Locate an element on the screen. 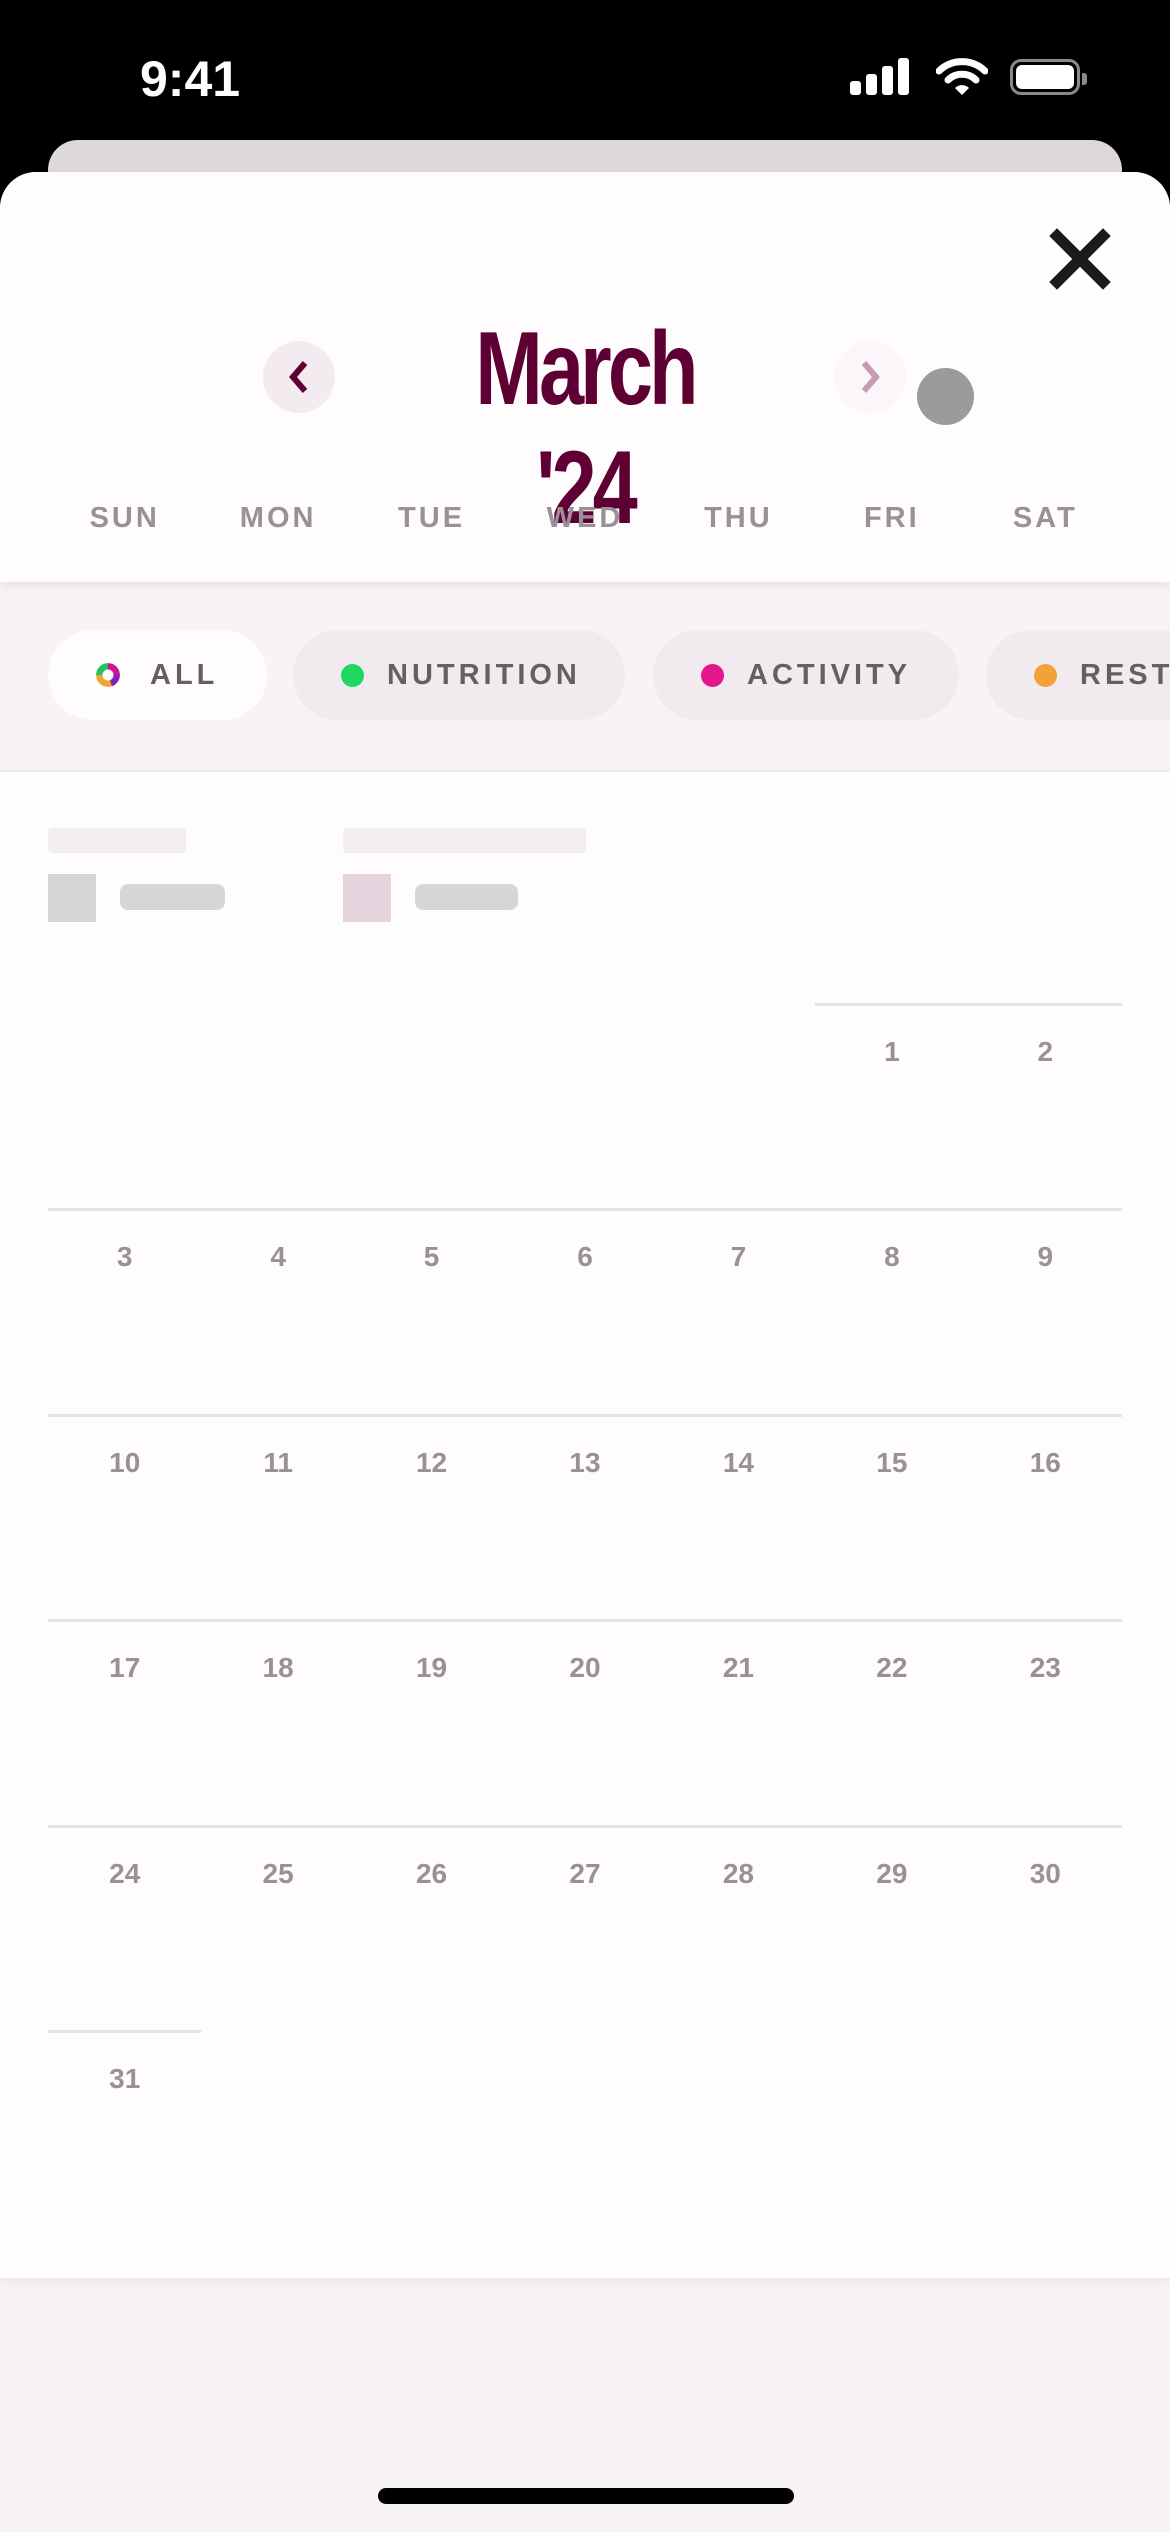 The height and width of the screenshot is (2532, 1170). calendar-day-cell: 31 is located at coordinates (125, 2132).